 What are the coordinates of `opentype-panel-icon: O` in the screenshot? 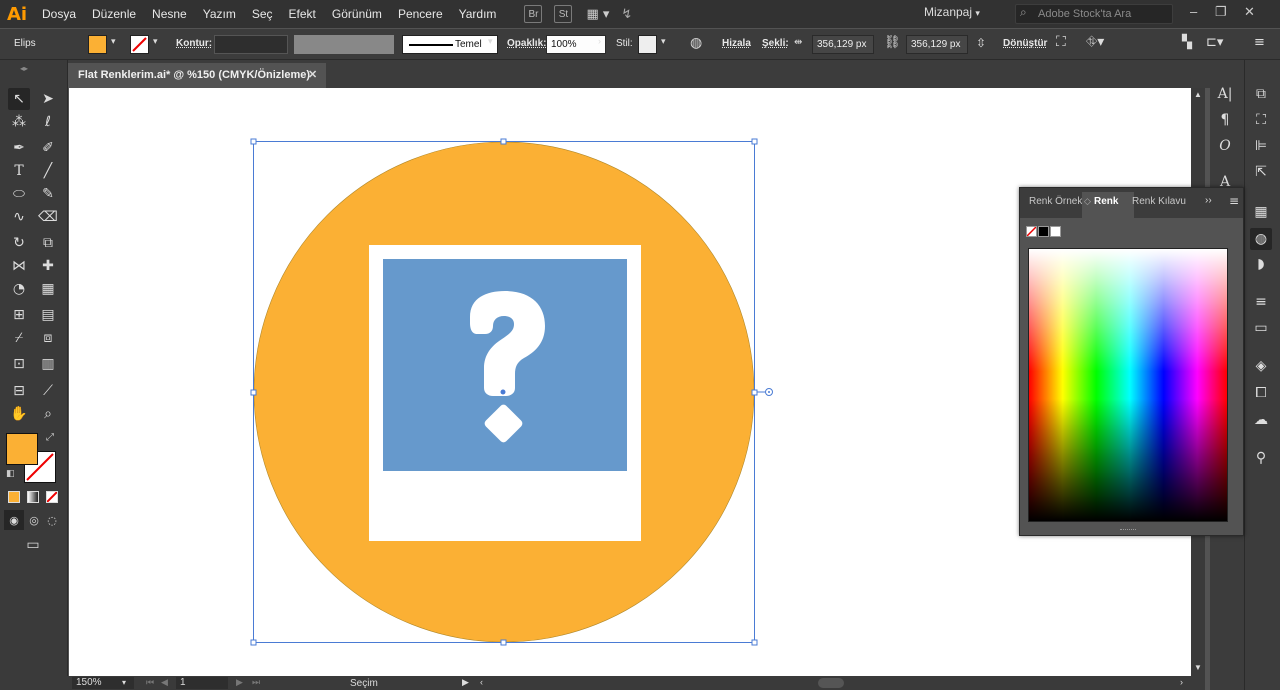 It's located at (1225, 146).